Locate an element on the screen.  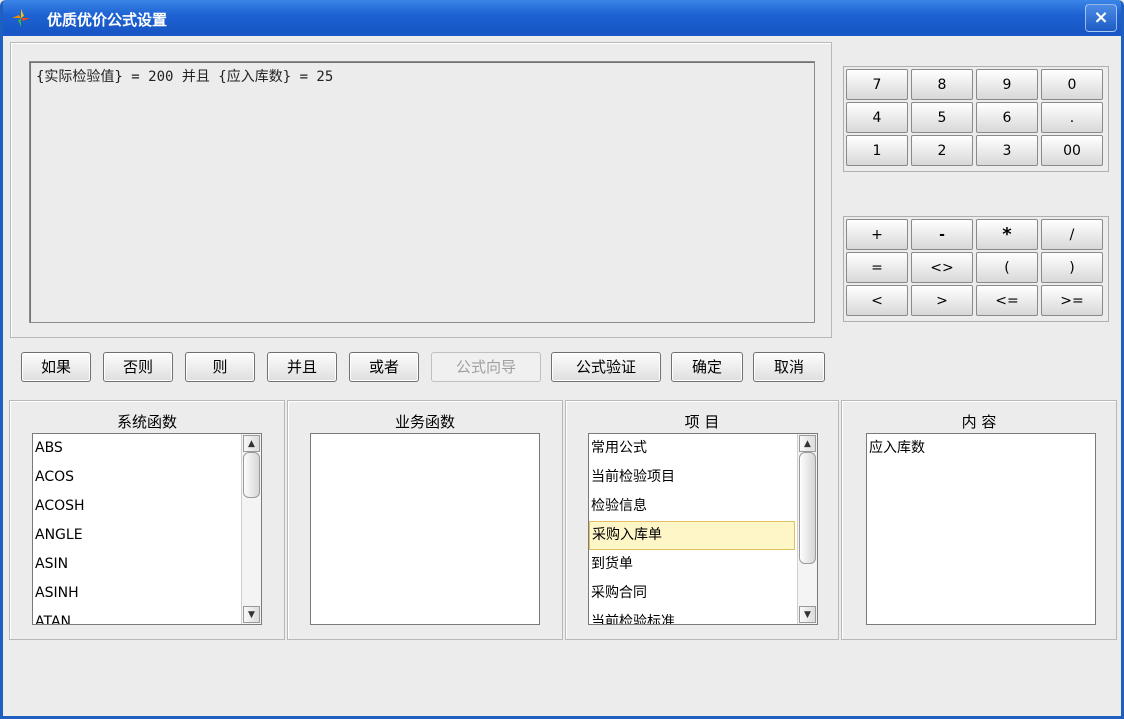
list-item: 当前检验标准 is located at coordinates (703, 616).